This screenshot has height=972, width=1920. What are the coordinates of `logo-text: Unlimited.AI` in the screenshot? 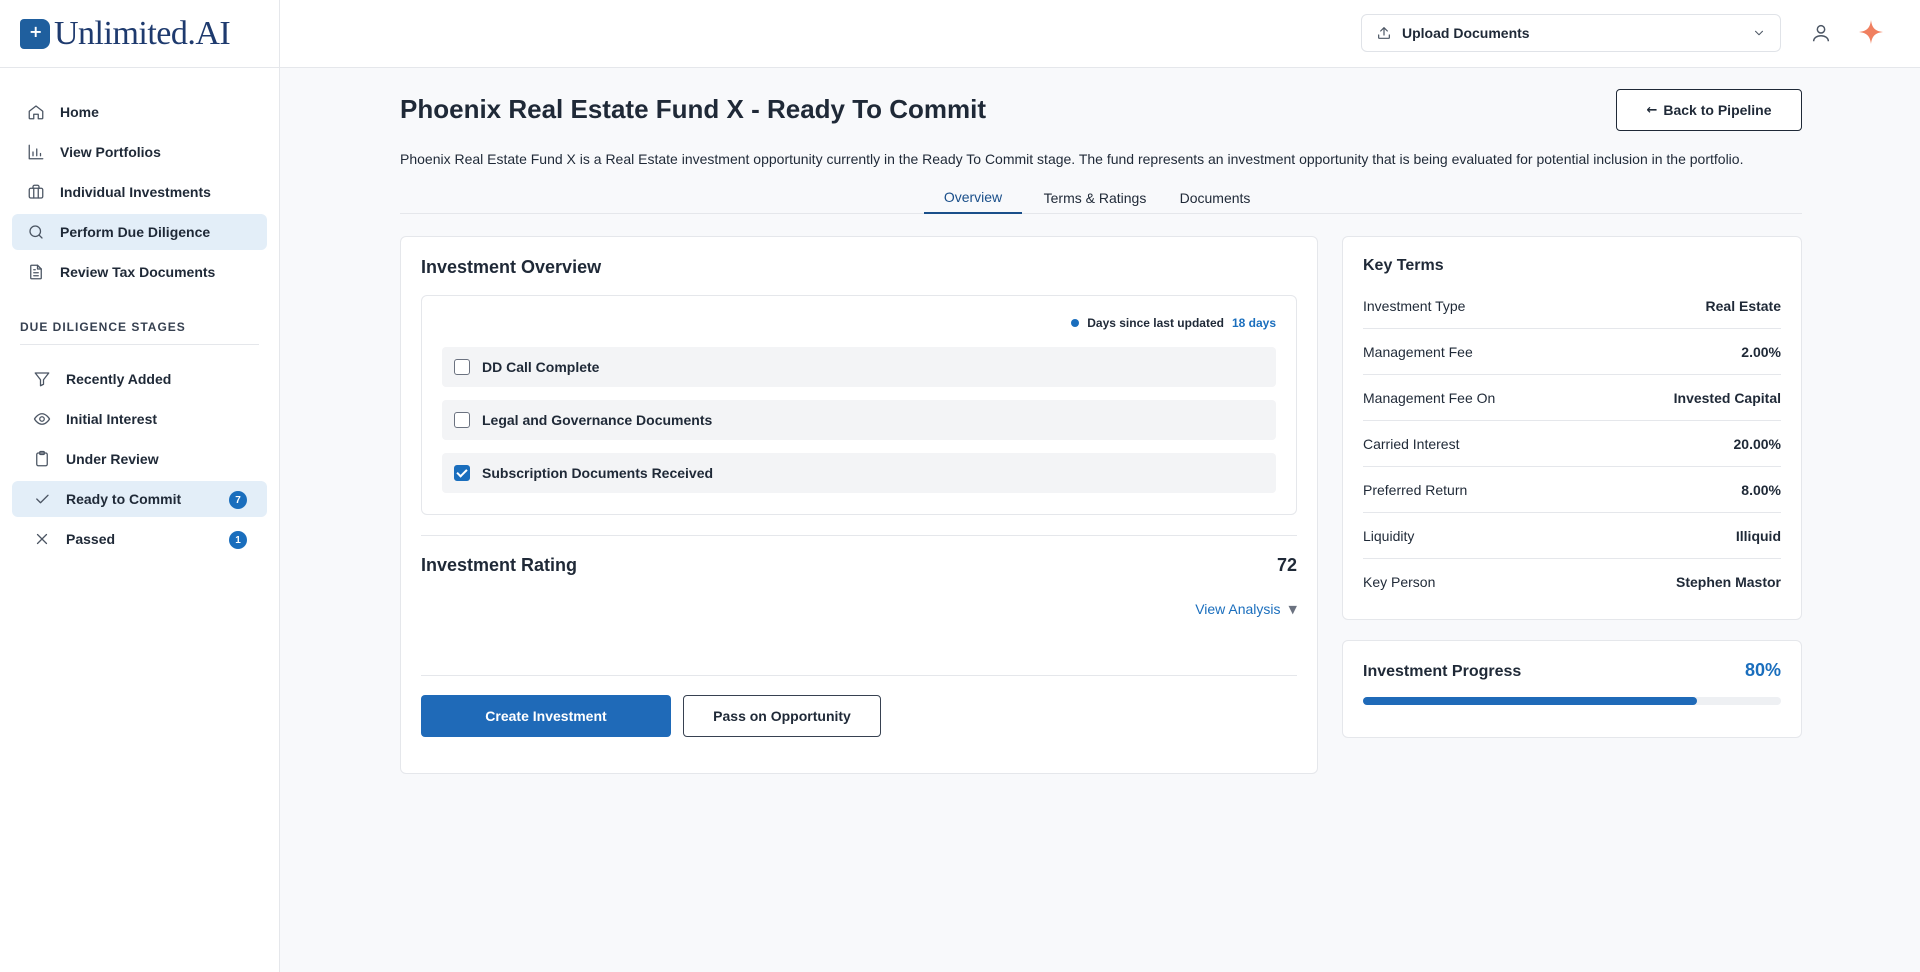 It's located at (142, 33).